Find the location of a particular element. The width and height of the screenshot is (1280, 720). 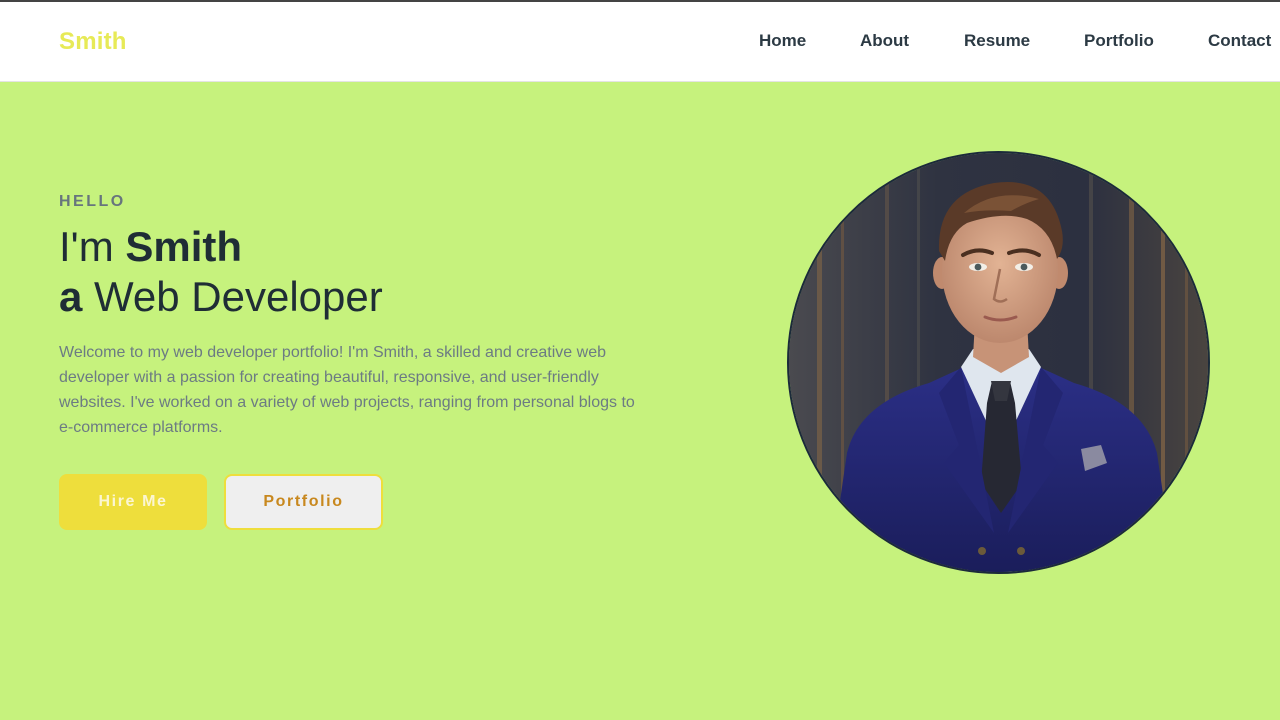

hero-title-article: a is located at coordinates (71, 296).